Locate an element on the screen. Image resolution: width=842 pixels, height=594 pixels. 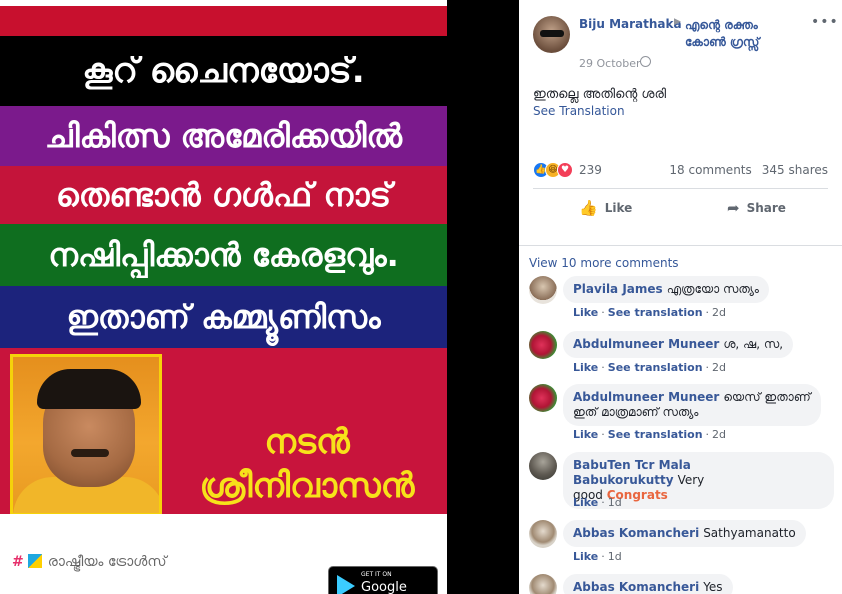
author-avatar is located at coordinates (551, 34).